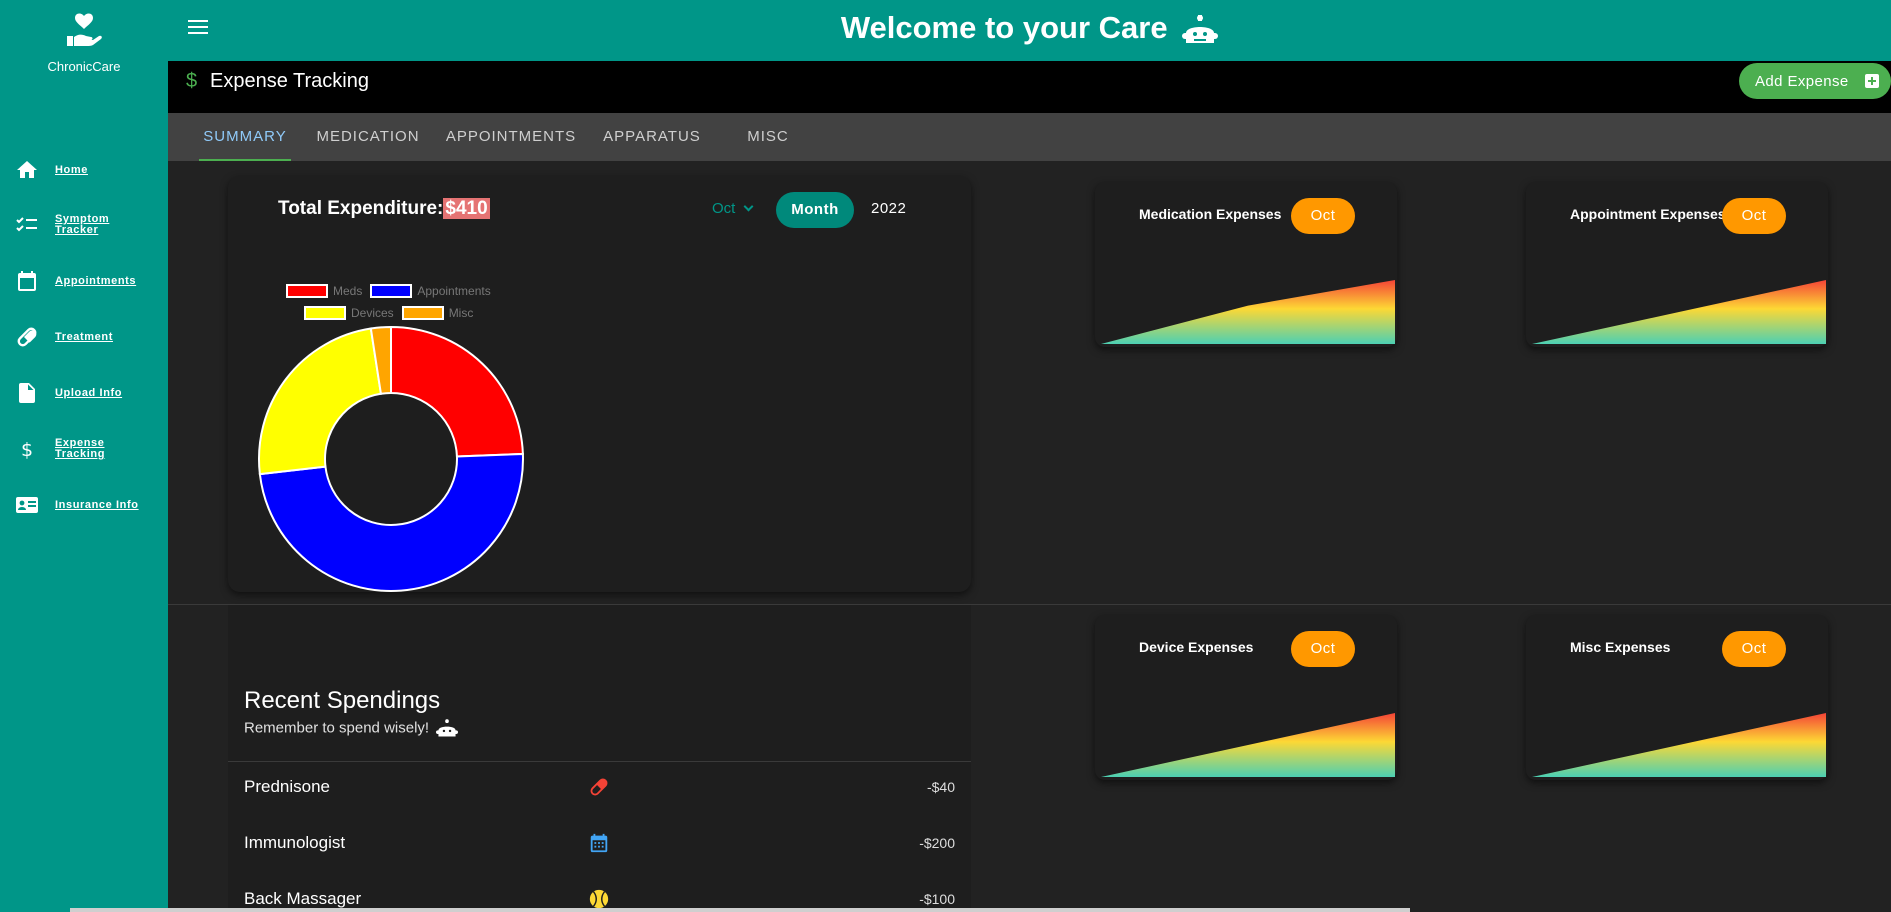 This screenshot has height=912, width=1891. What do you see at coordinates (295, 842) in the screenshot?
I see `spending-name: Immunologist` at bounding box center [295, 842].